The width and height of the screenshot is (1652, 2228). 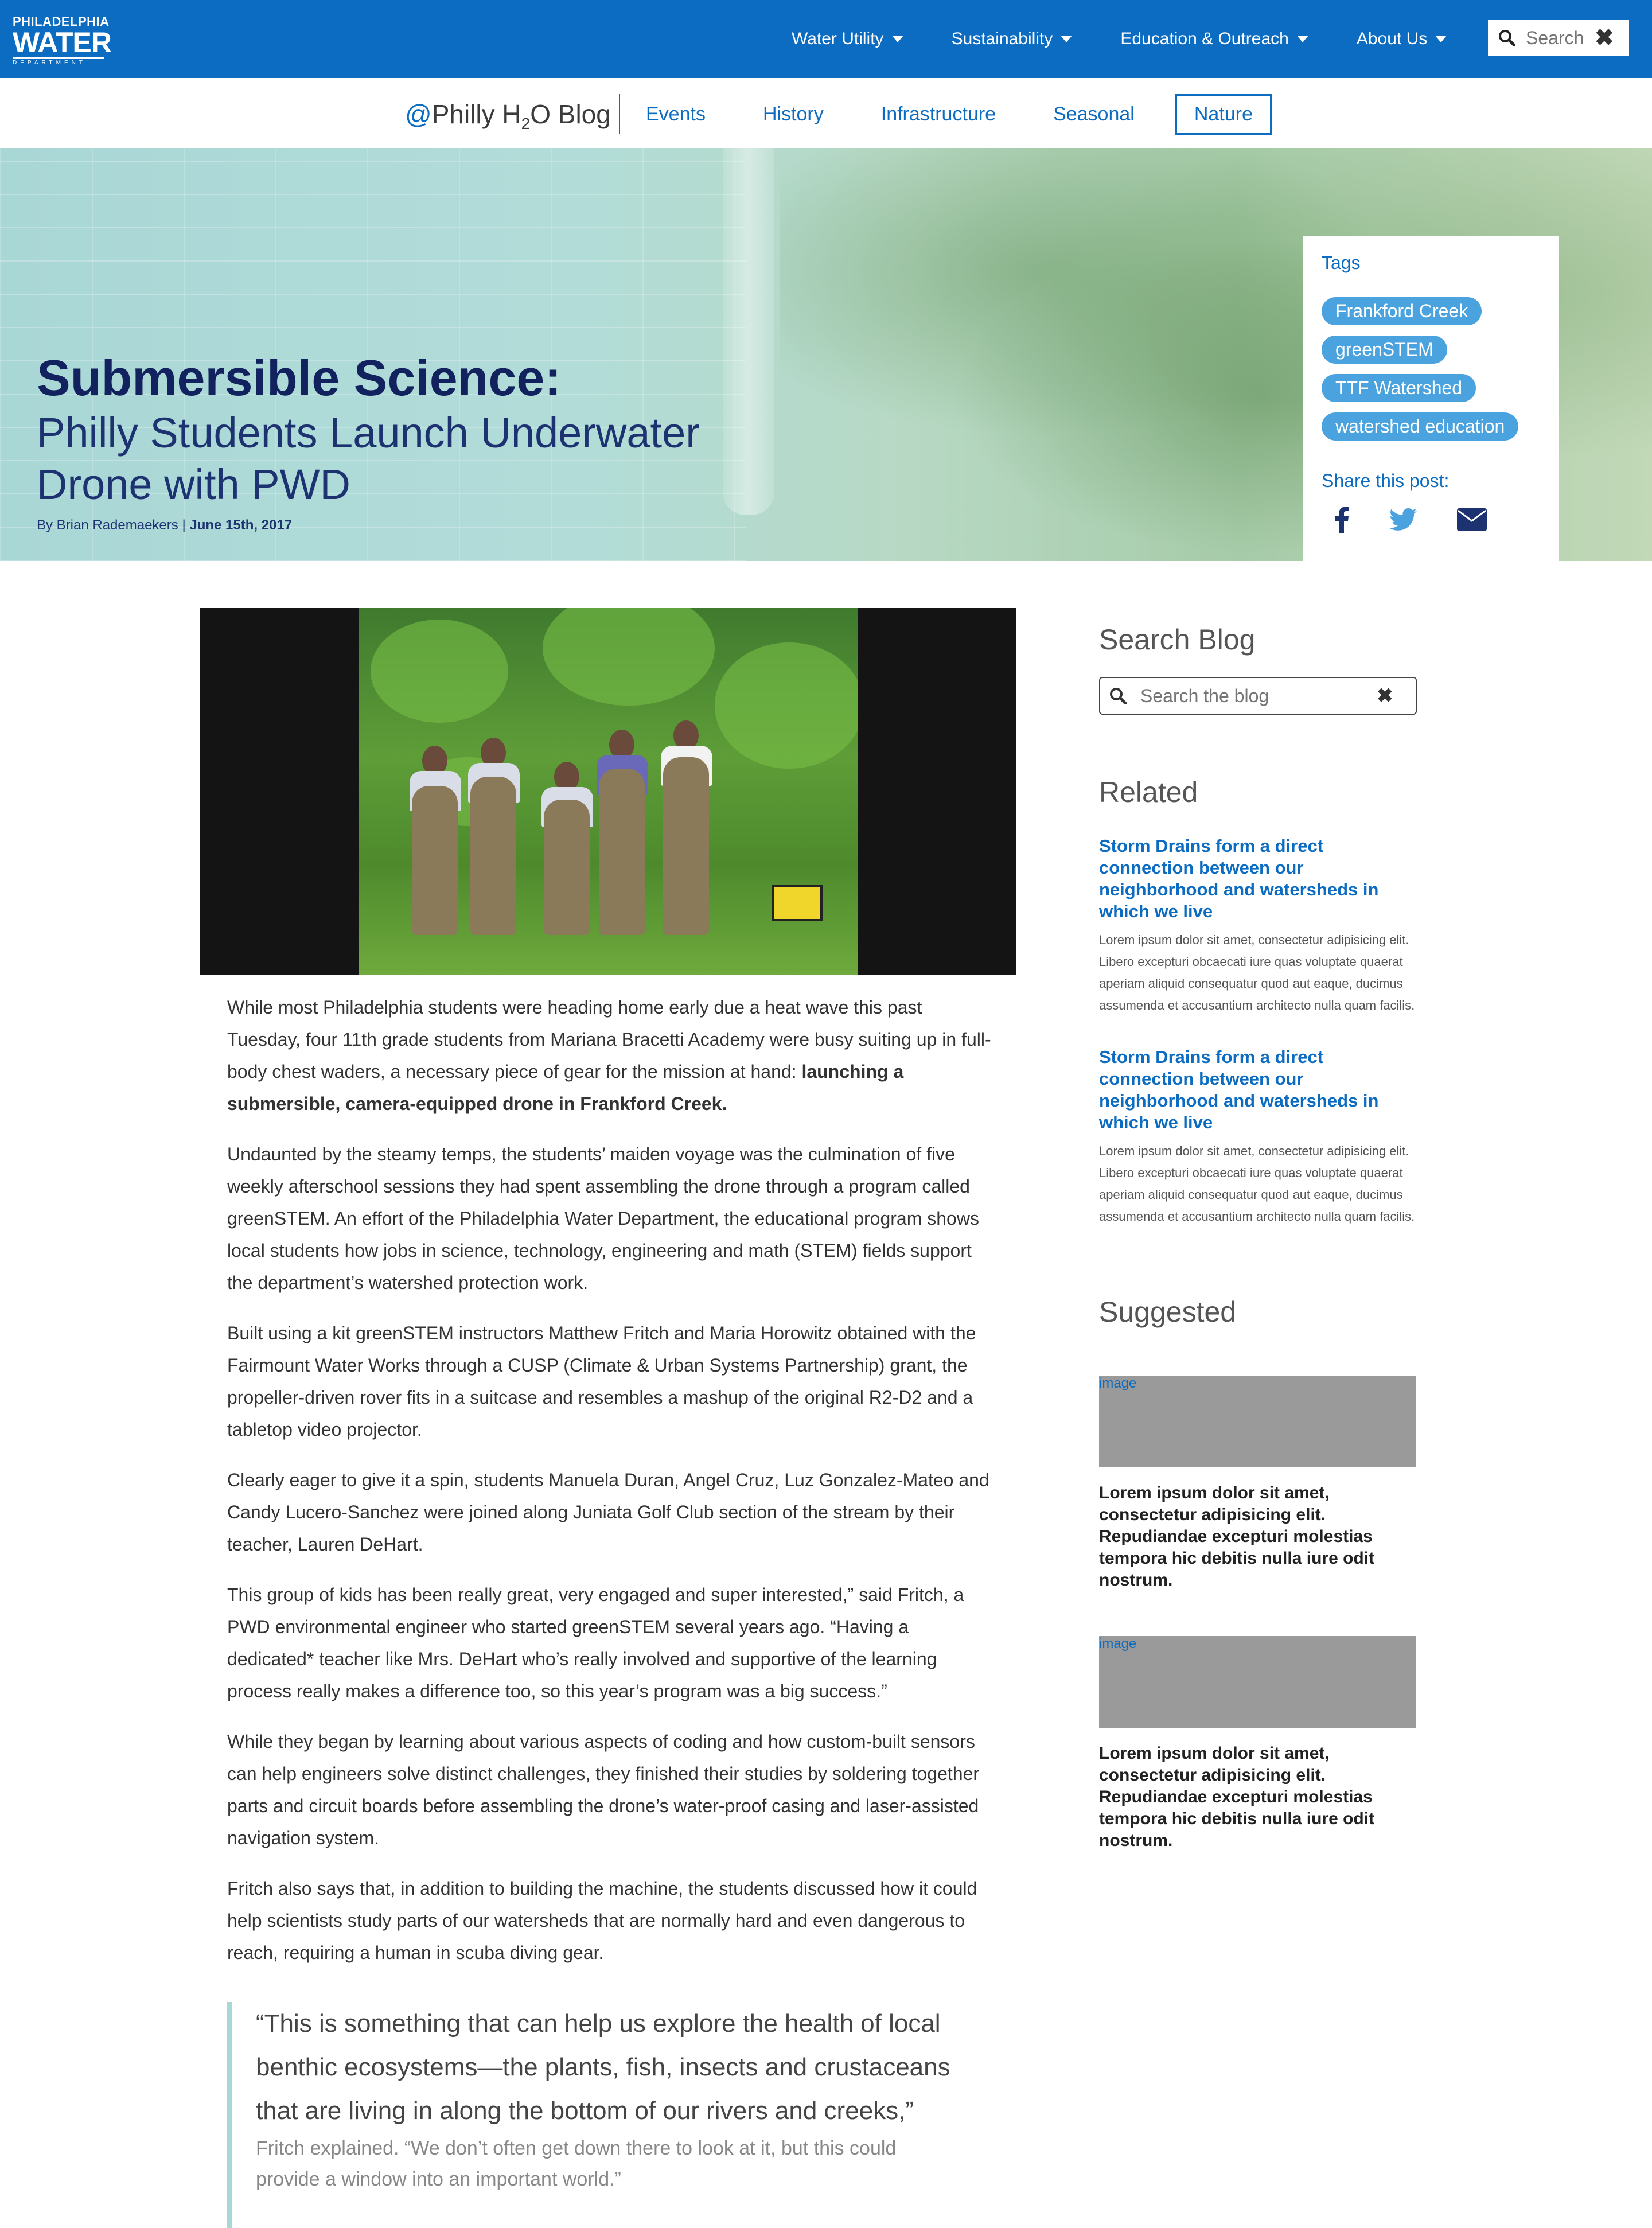 I want to click on suggested-heading: Suggested, so click(x=1168, y=1312).